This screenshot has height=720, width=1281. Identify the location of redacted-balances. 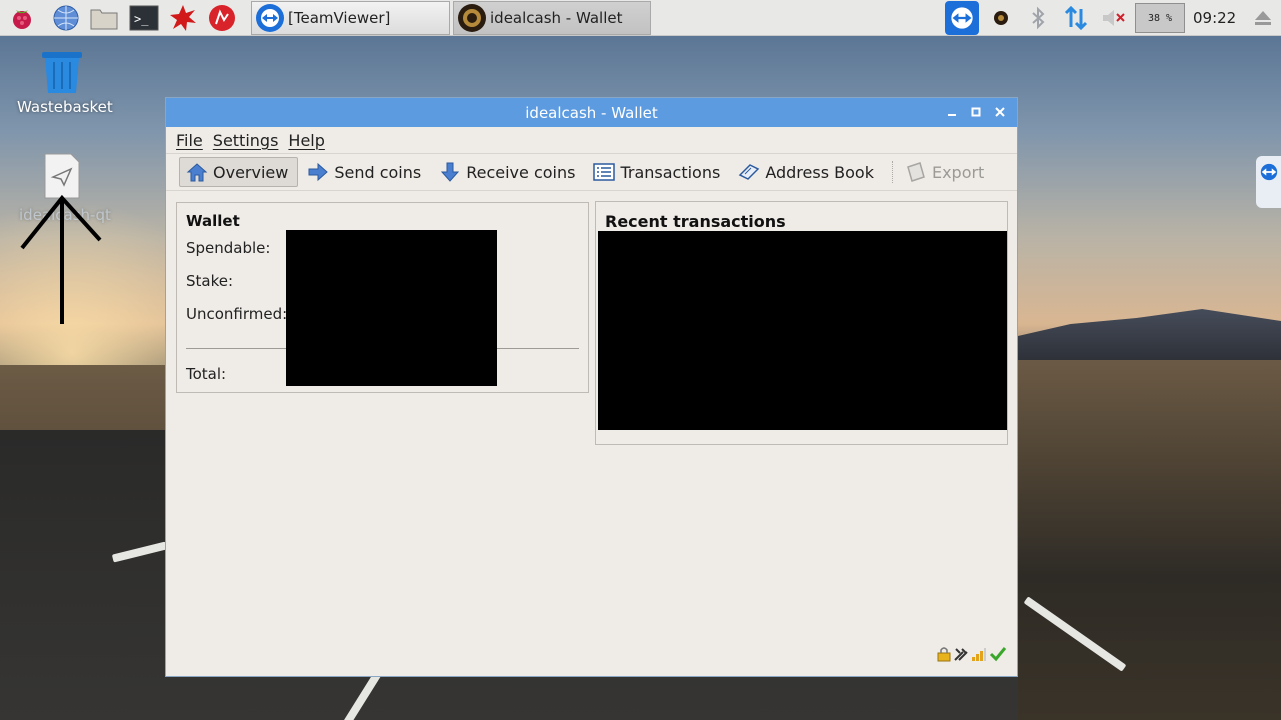
(391, 308).